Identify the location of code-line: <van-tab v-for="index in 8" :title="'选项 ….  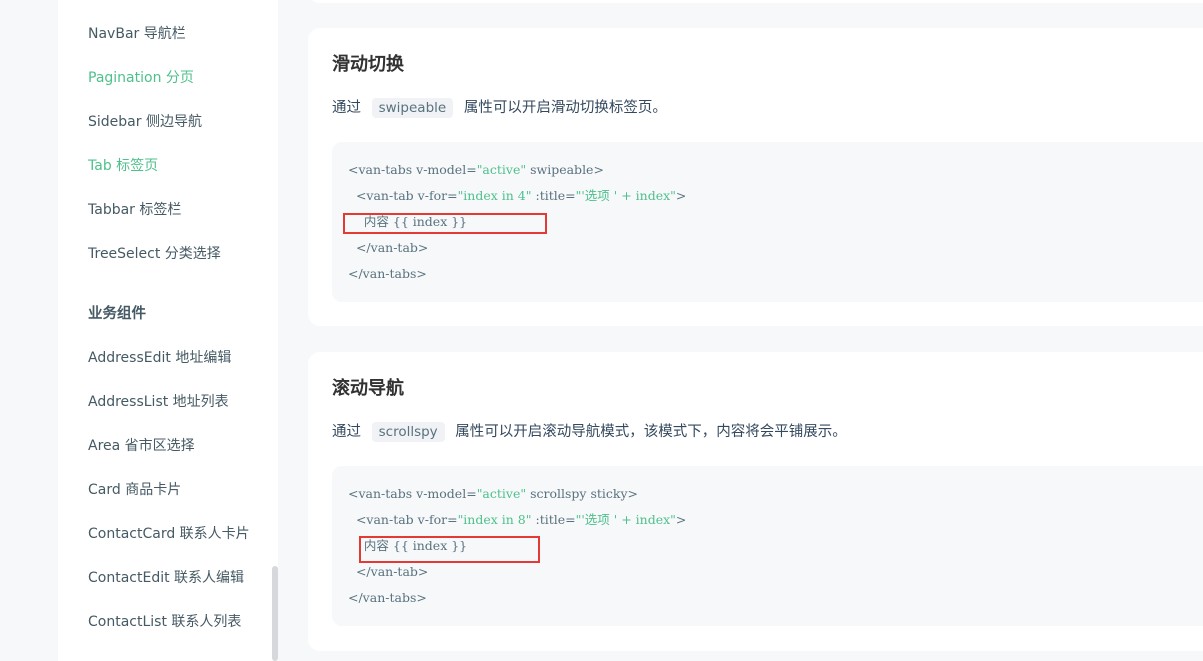
(517, 519).